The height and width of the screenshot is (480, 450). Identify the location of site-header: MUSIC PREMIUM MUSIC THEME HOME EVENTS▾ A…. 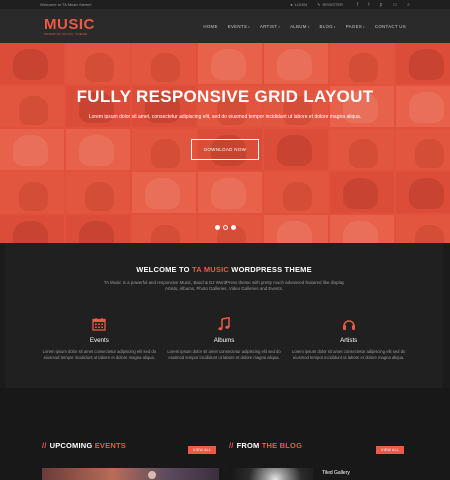
(225, 26).